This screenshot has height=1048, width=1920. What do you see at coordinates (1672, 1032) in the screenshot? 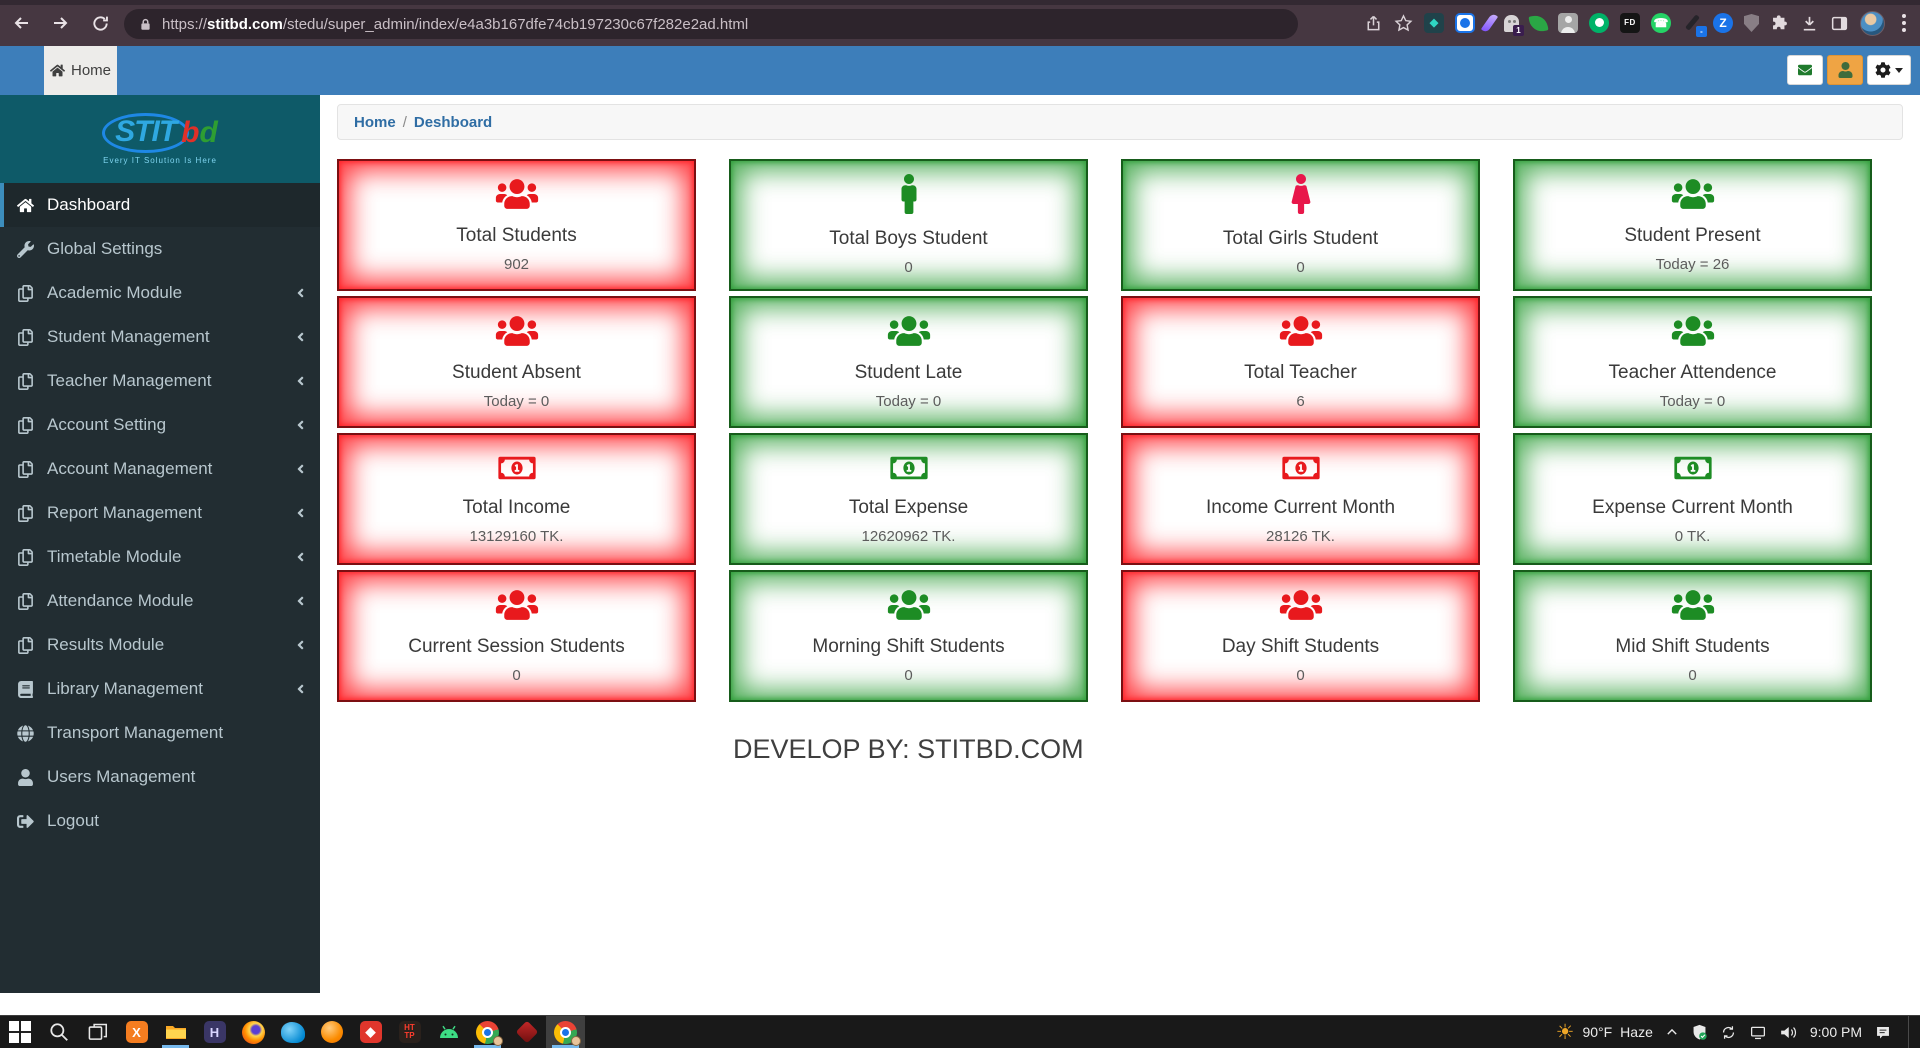
I see `tray-chevron-up-icon` at bounding box center [1672, 1032].